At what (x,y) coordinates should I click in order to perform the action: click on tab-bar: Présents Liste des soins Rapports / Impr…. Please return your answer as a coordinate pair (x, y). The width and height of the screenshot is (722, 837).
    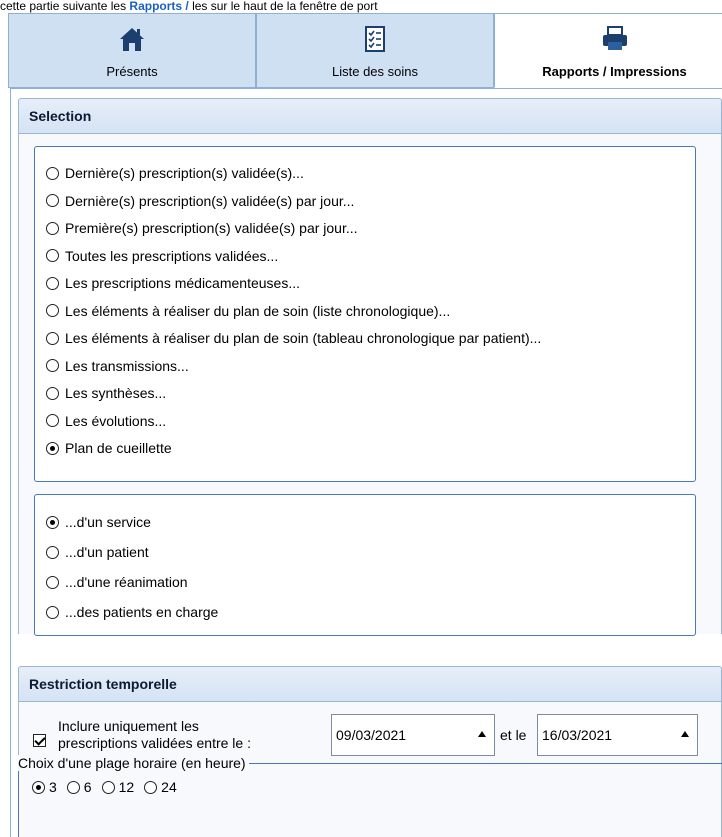
    Looking at the image, I should click on (361, 50).